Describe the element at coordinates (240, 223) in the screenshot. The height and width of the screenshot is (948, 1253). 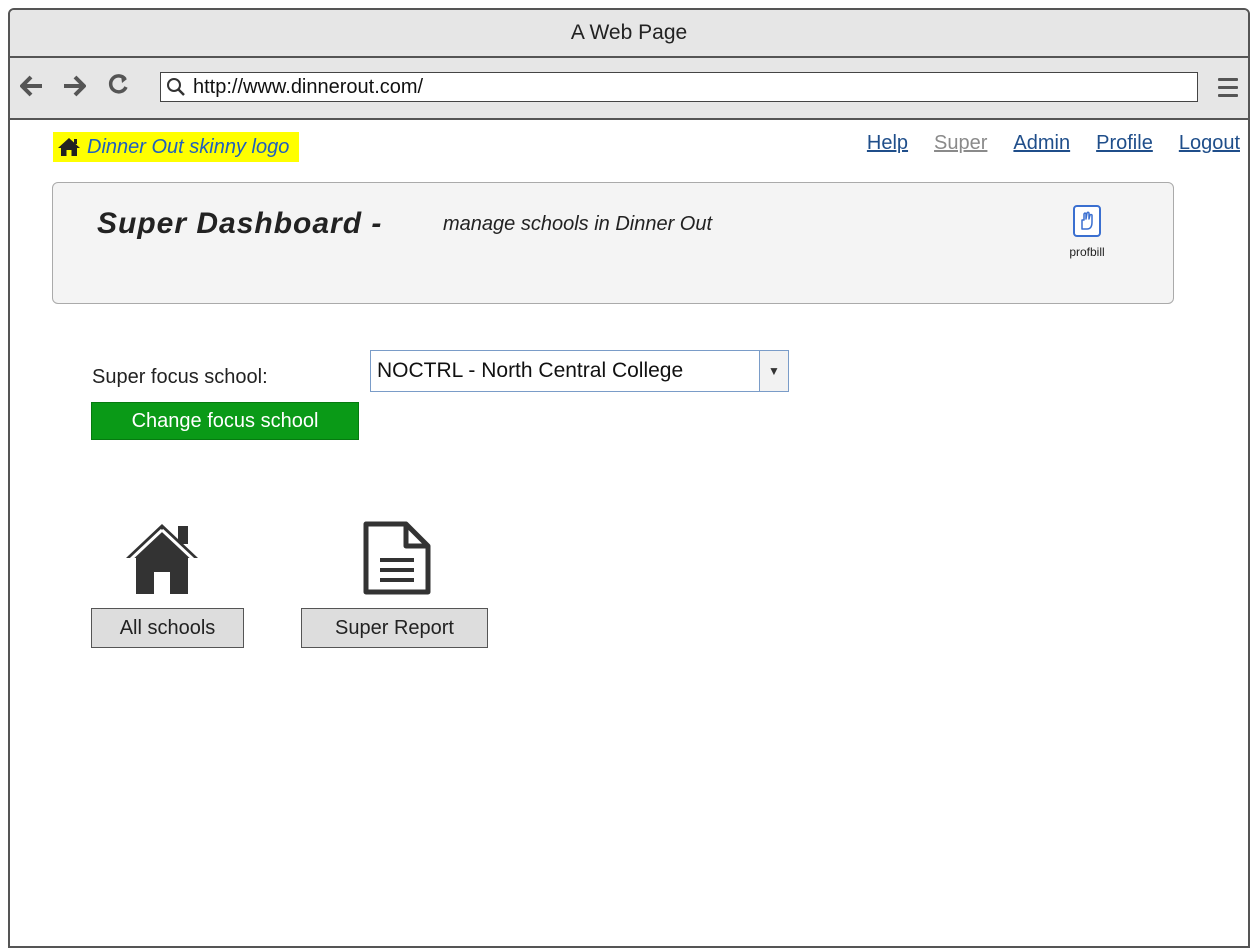
I see `page-title: Super Dashboard -` at that location.